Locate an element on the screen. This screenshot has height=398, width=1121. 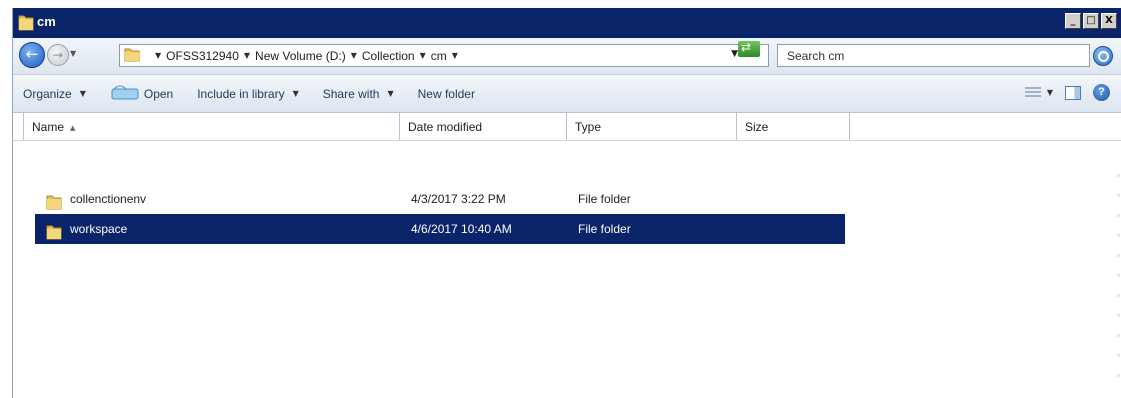
column-header-name: Name ▲ is located at coordinates (211, 126).